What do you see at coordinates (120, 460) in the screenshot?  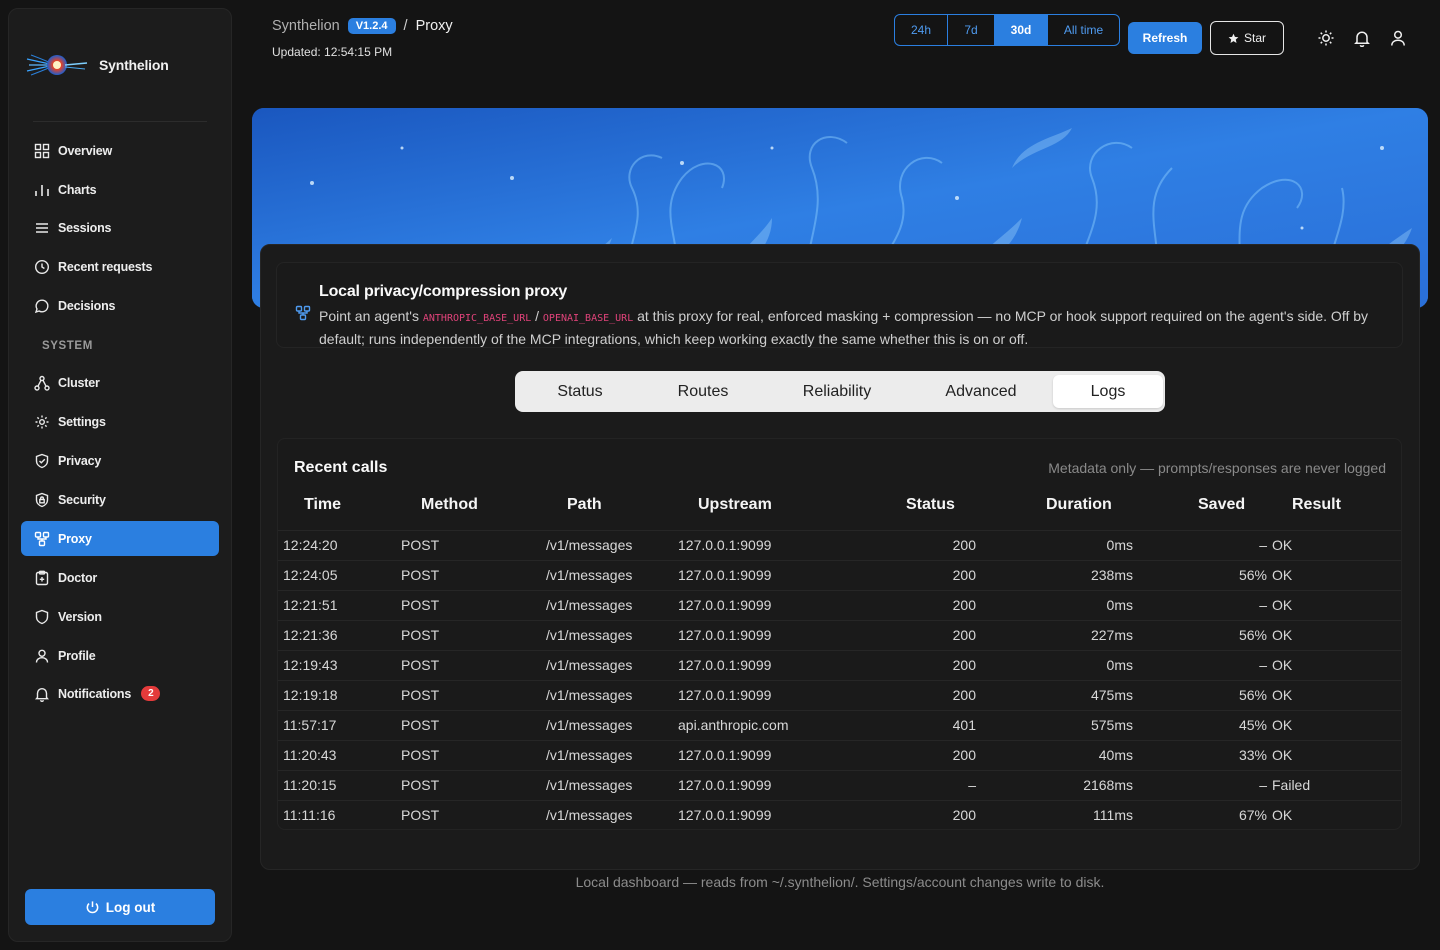 I see `sidebar-item-privacy: Privacy` at bounding box center [120, 460].